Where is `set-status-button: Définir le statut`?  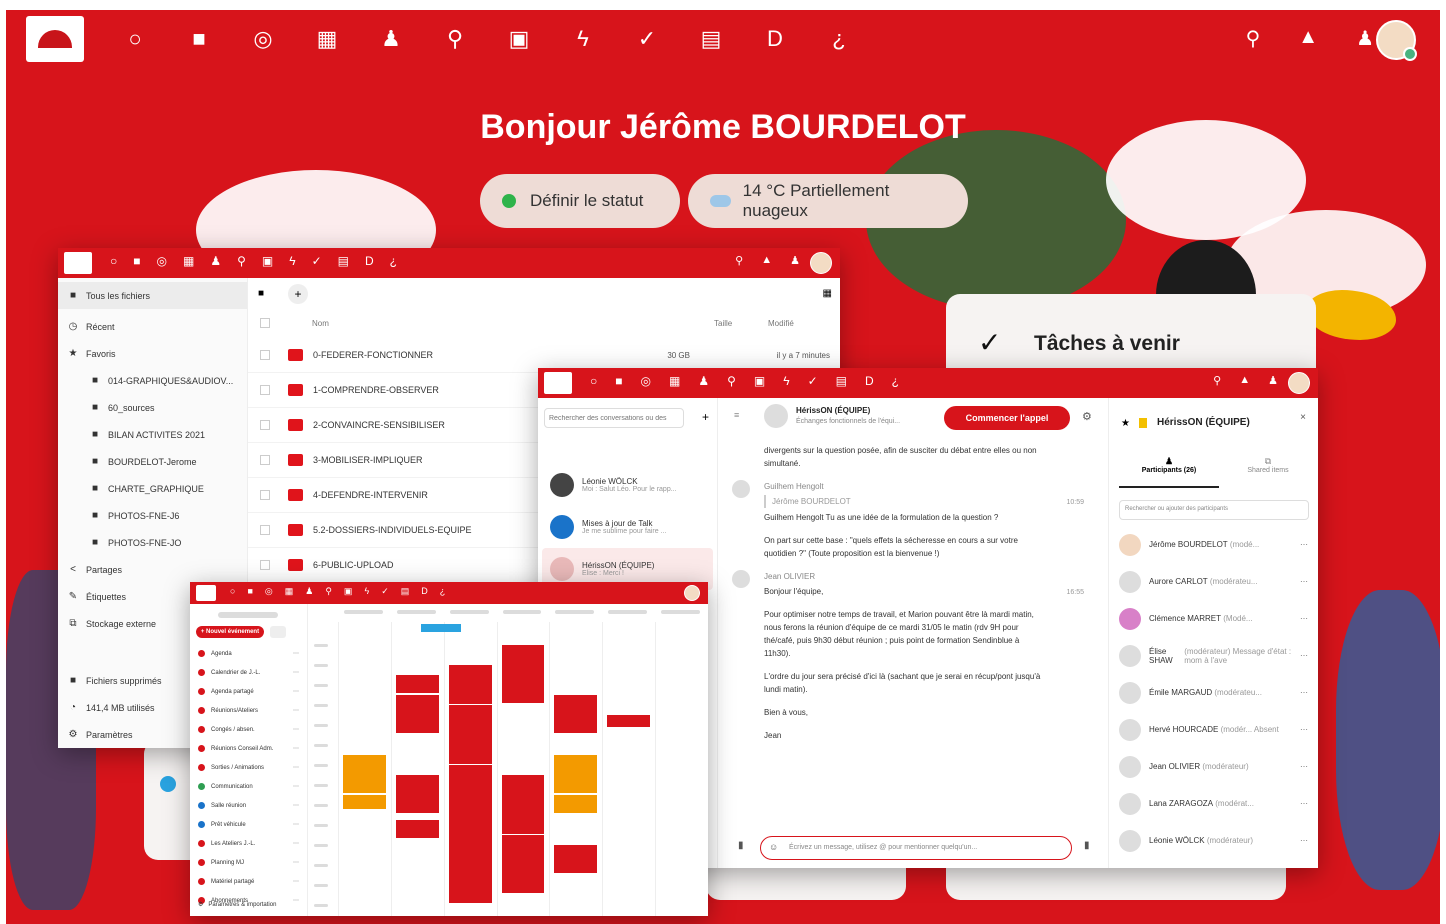
set-status-button: Définir le statut is located at coordinates (580, 201).